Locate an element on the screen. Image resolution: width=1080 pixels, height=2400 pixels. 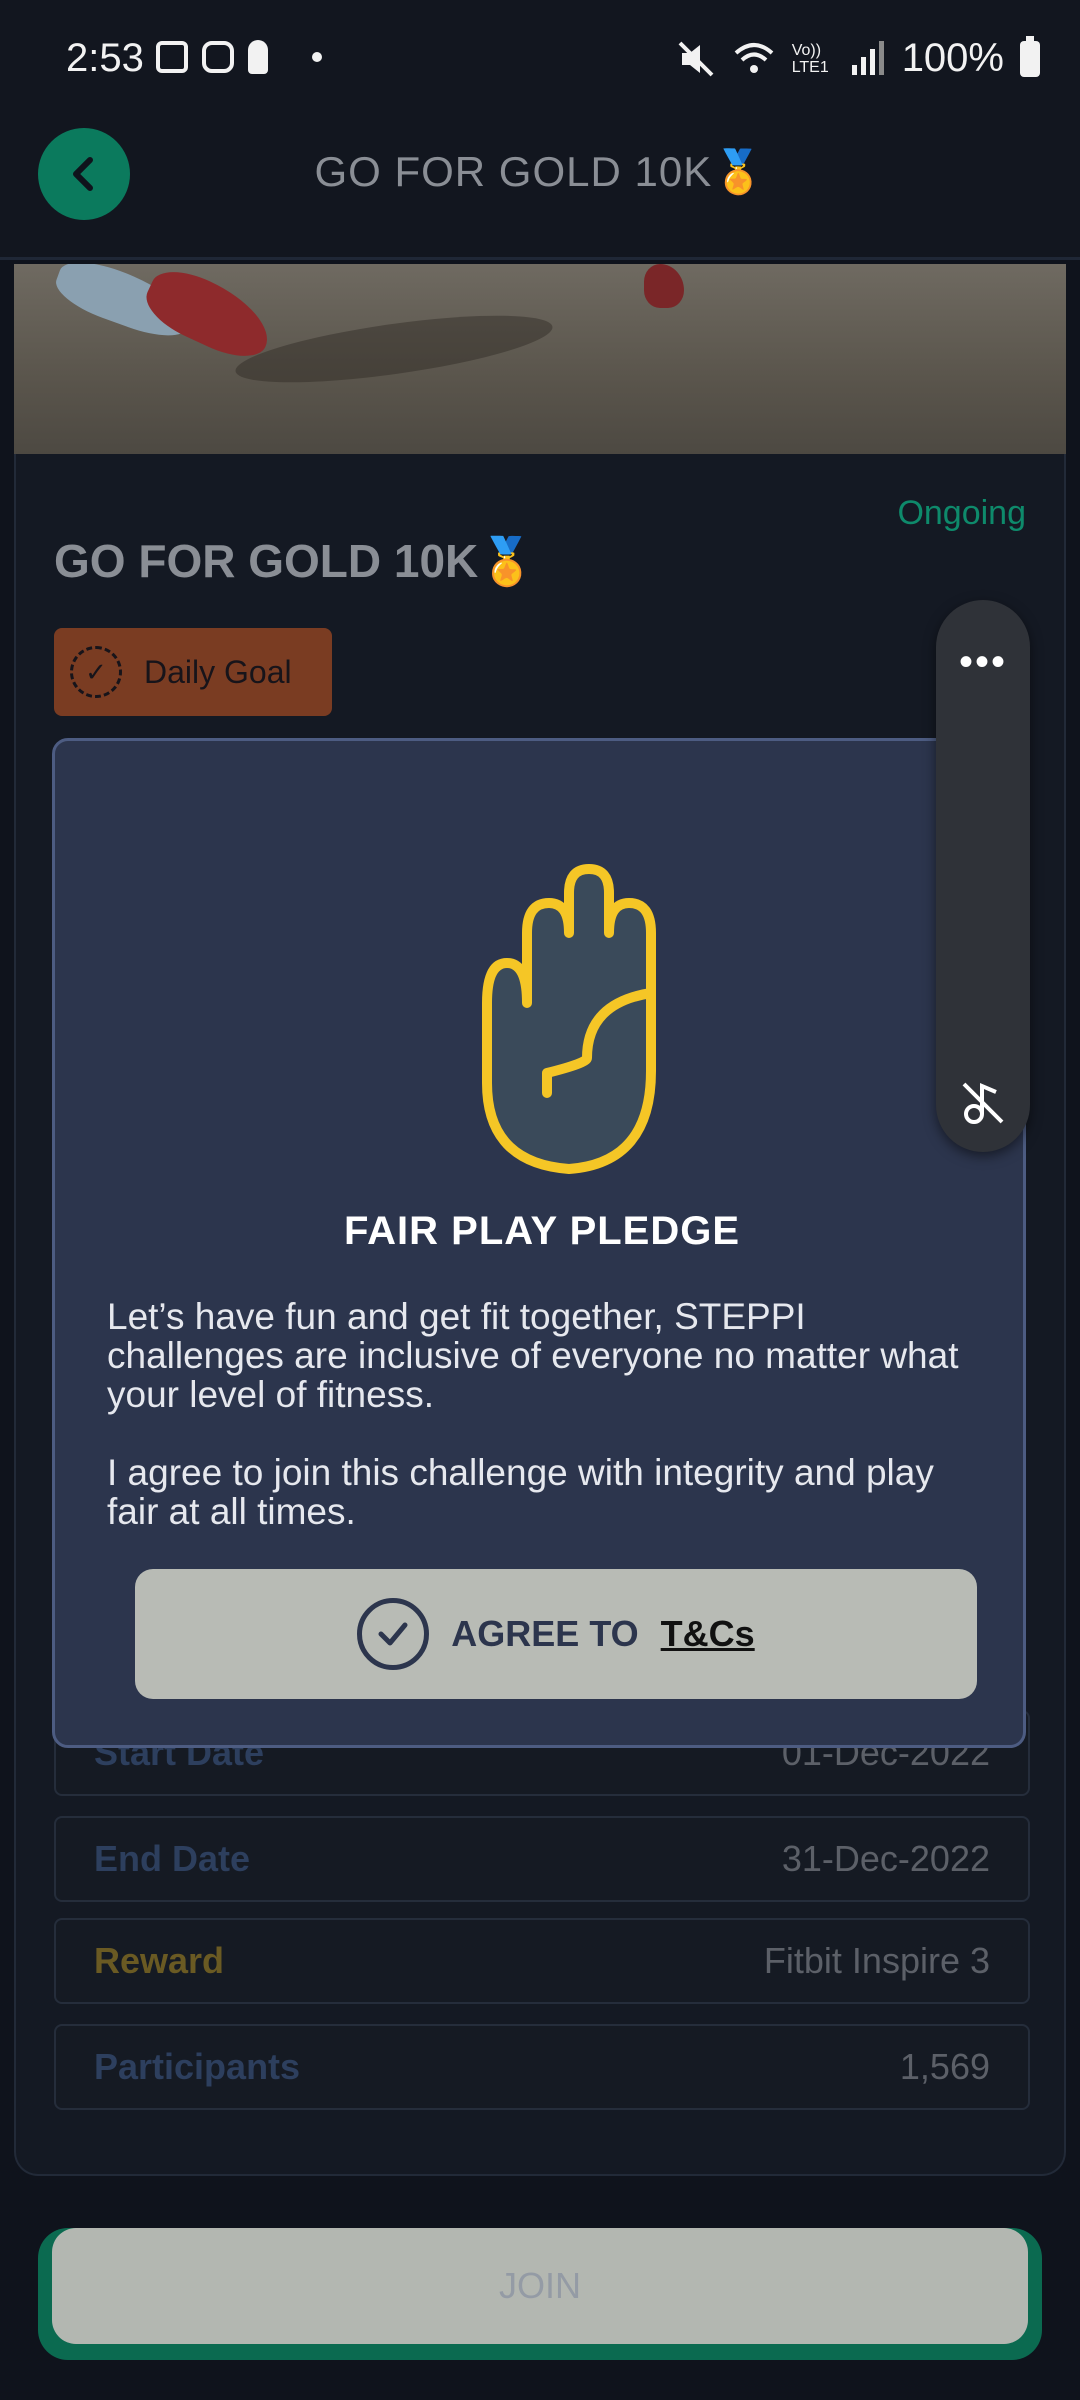
agree-tcs-button: AGREE TO T&Cs is located at coordinates (556, 1634).